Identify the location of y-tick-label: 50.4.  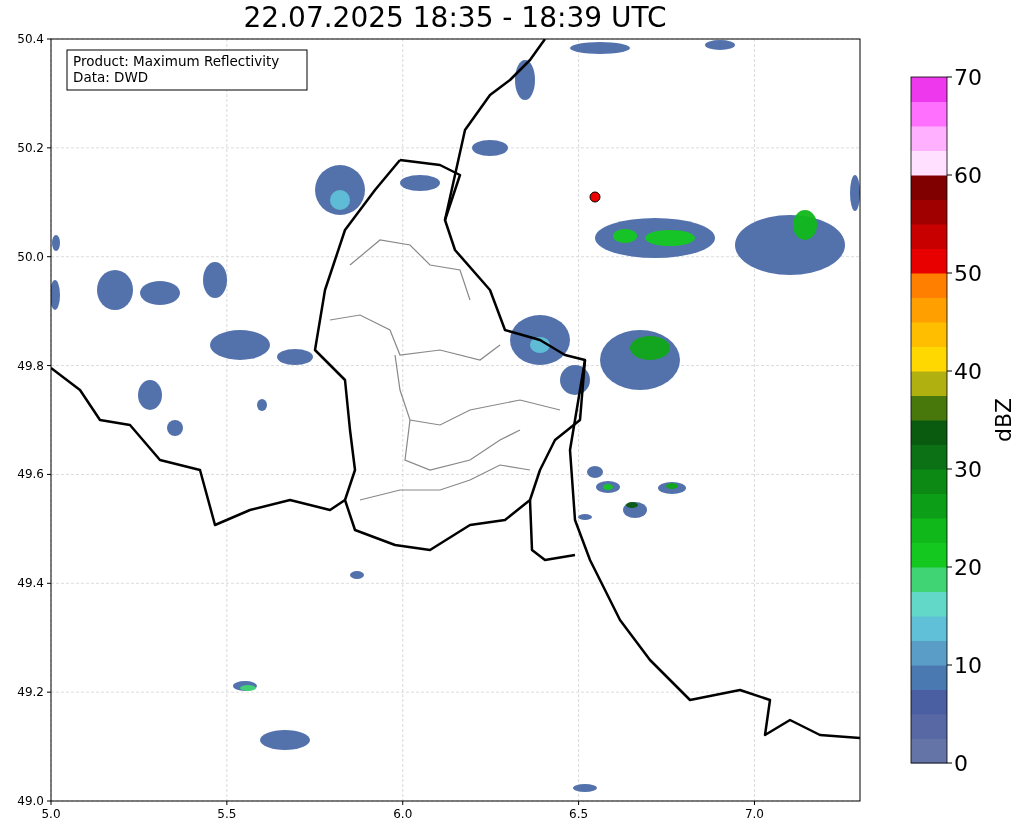
(30, 39).